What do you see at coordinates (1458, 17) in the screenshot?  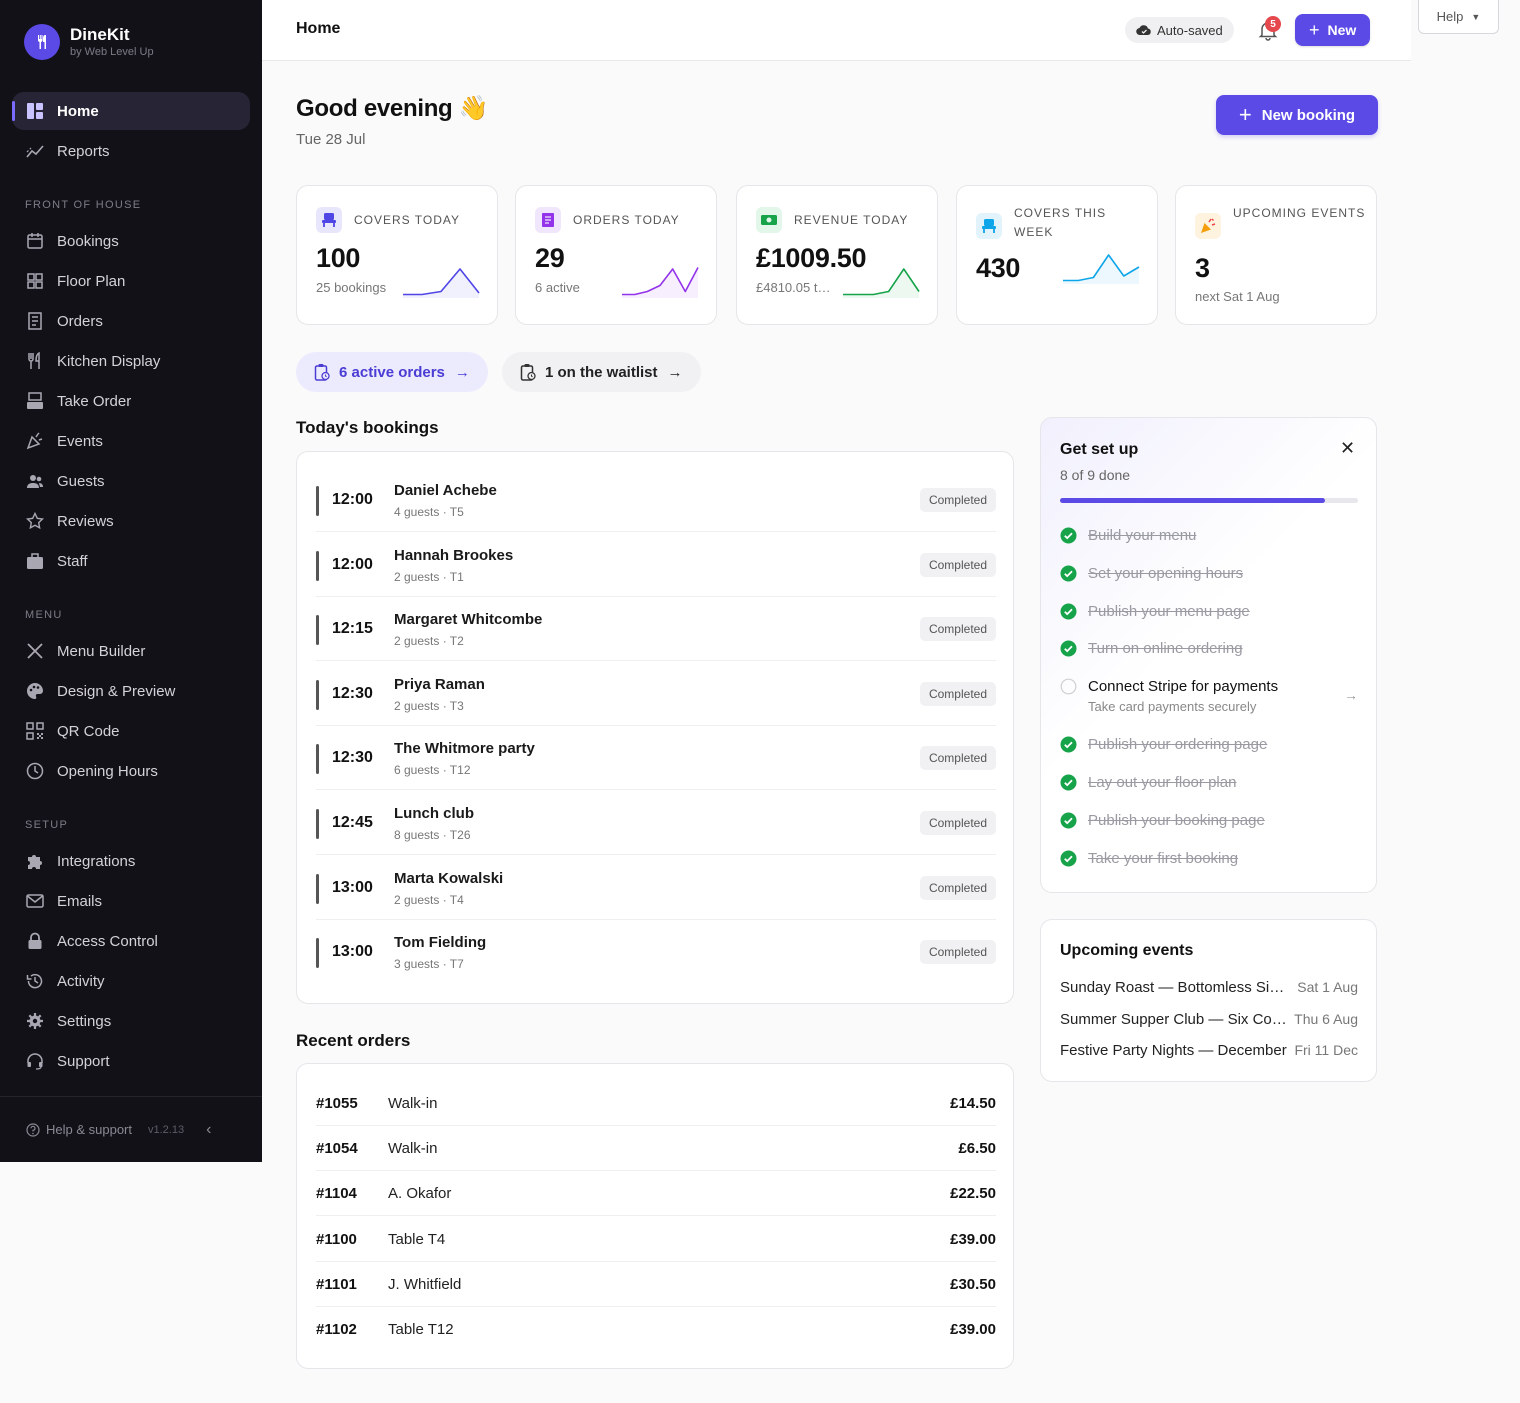 I see `help-dropdown: Help ▼` at bounding box center [1458, 17].